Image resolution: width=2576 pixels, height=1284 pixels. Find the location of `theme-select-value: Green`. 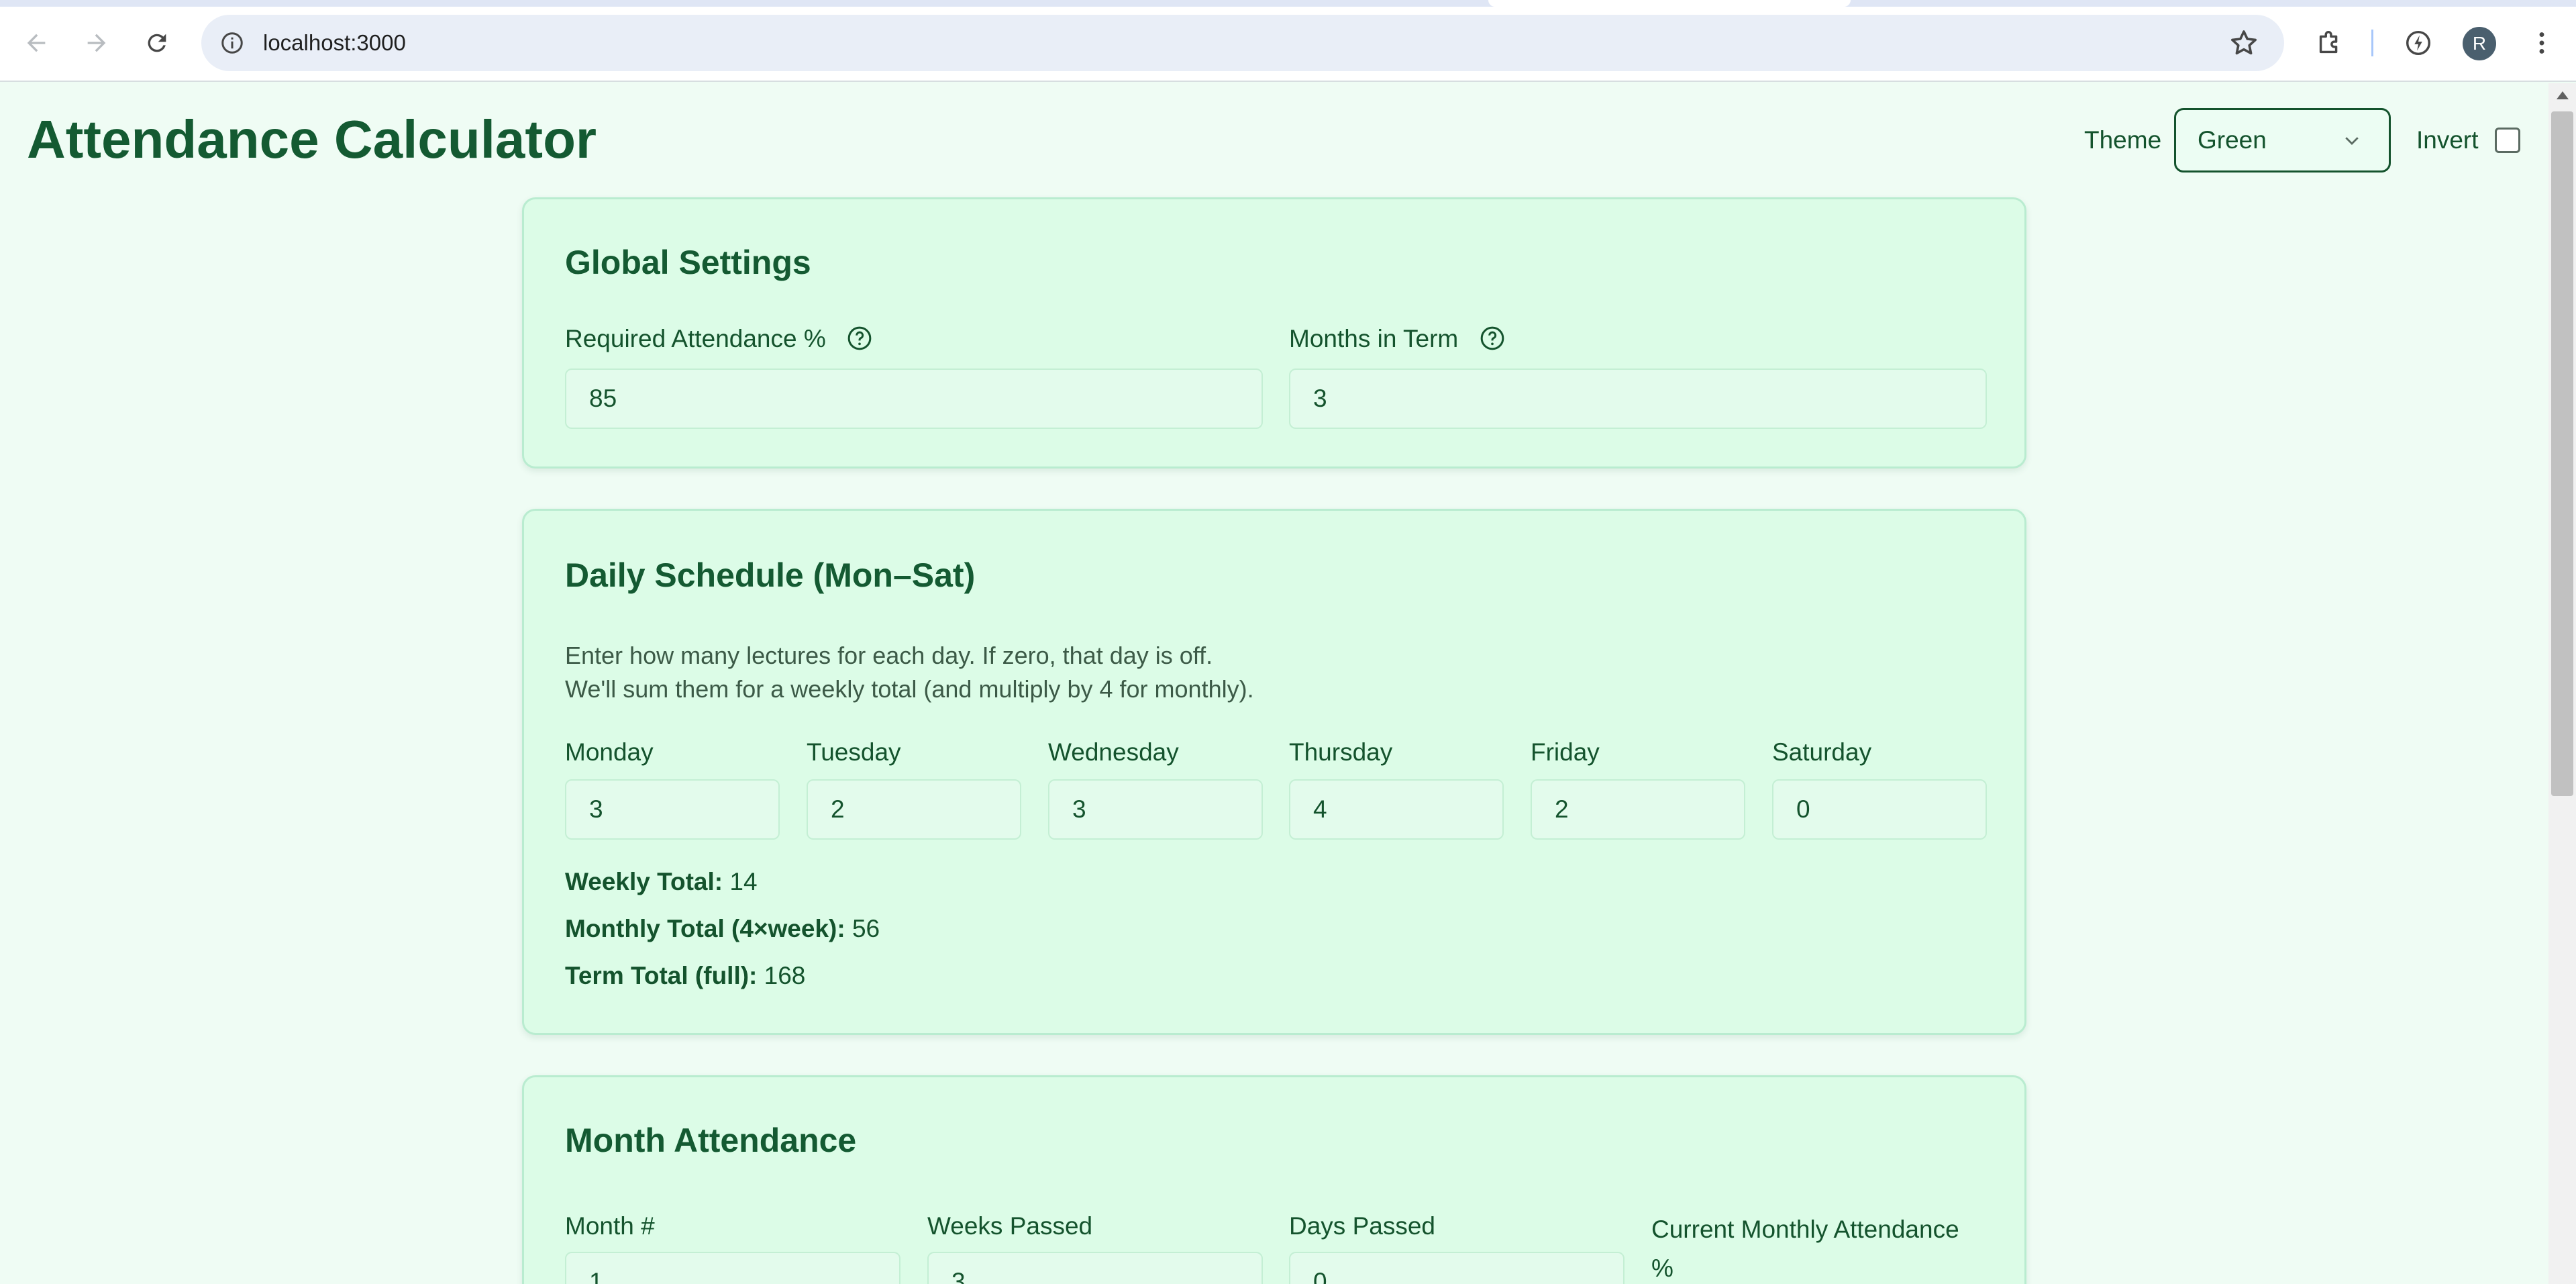

theme-select-value: Green is located at coordinates (2232, 140).